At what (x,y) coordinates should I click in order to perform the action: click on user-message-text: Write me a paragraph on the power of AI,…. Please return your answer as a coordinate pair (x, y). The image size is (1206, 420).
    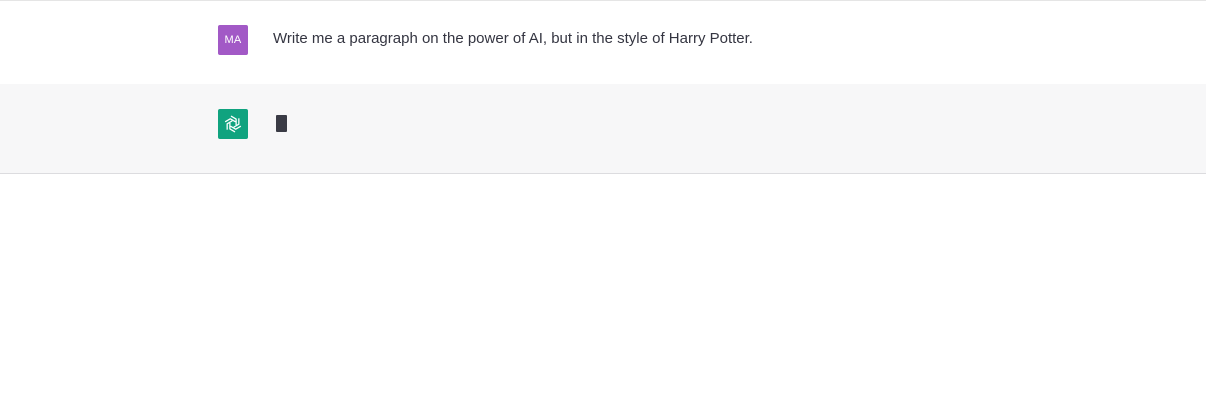
    Looking at the image, I should click on (513, 38).